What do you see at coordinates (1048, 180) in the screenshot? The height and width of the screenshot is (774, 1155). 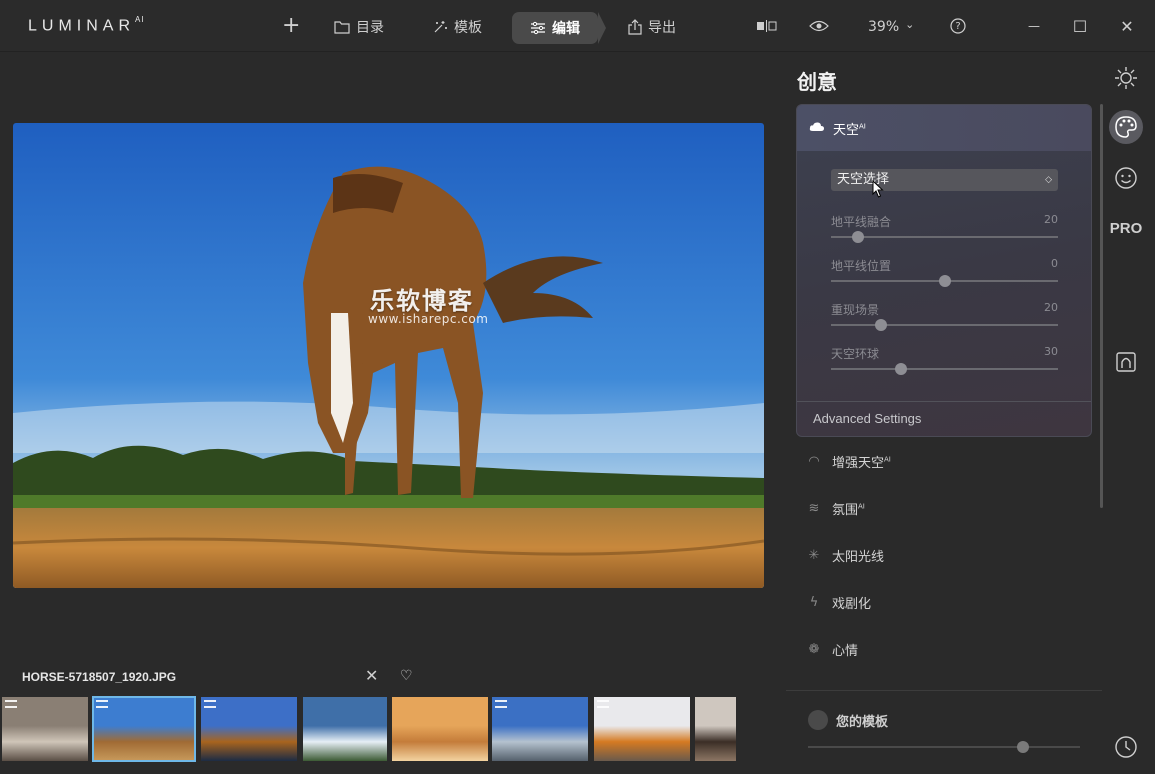 I see `up-down-arrow-icon: ◇` at bounding box center [1048, 180].